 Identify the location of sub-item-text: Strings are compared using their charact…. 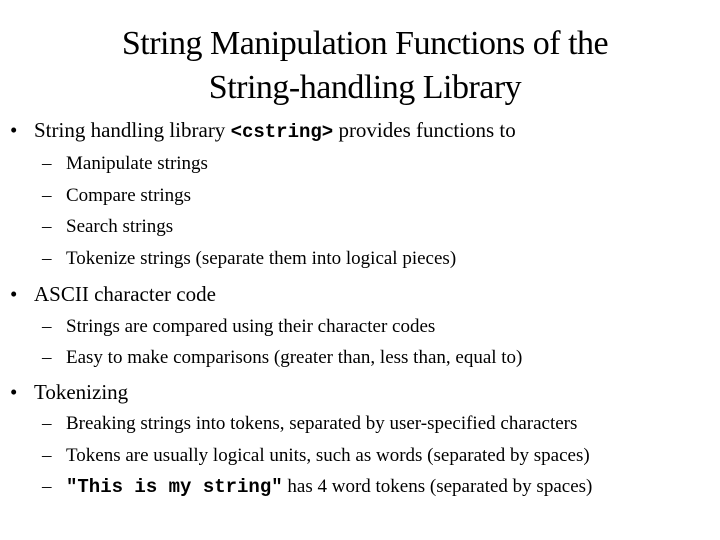
(251, 326).